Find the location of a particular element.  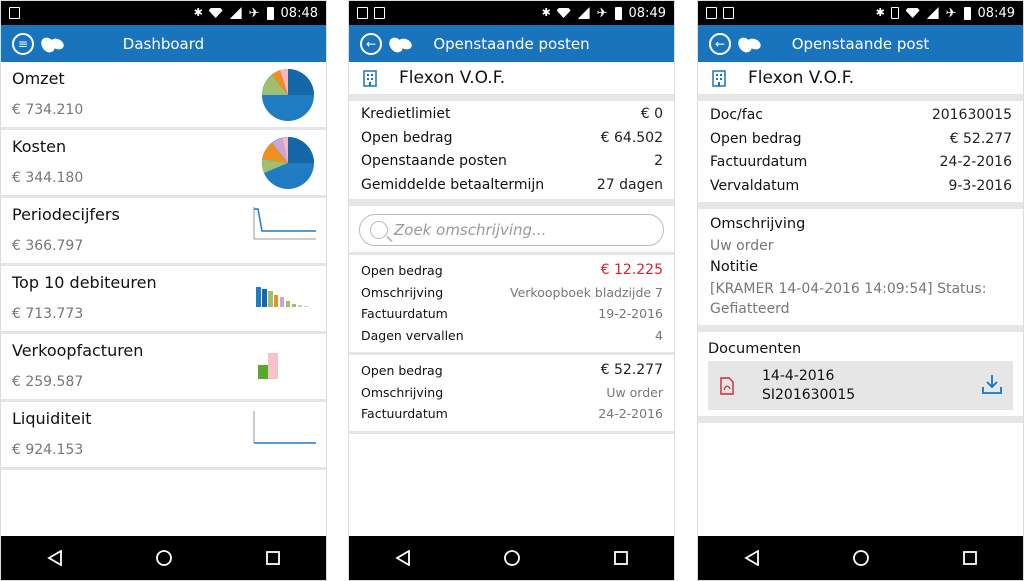

post-label: Dagen vervallen is located at coordinates (412, 335).